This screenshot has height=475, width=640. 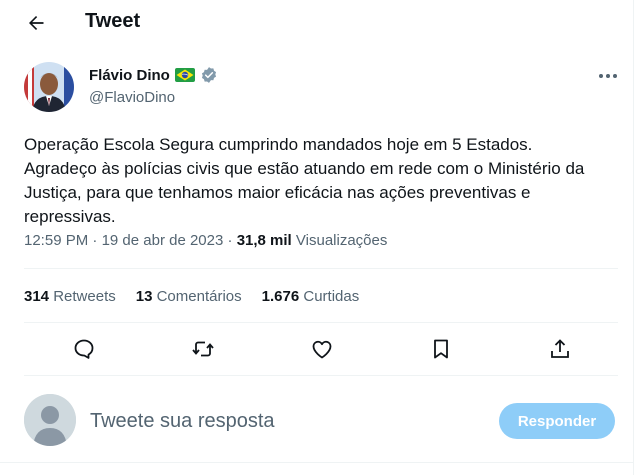 I want to click on verified-badge-icon, so click(x=208, y=75).